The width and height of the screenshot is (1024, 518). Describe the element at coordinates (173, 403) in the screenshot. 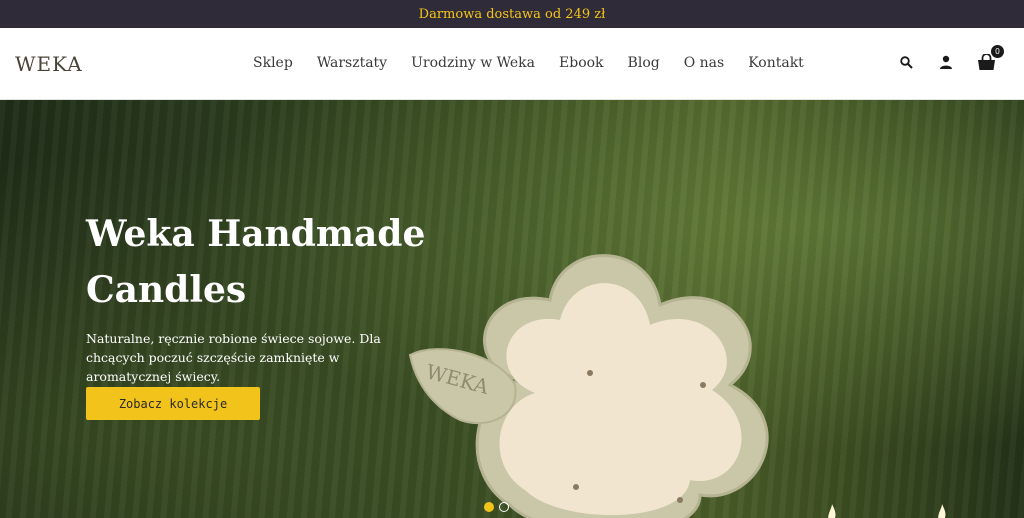

I see `see-collection-button: Zobacz kolekcje` at that location.